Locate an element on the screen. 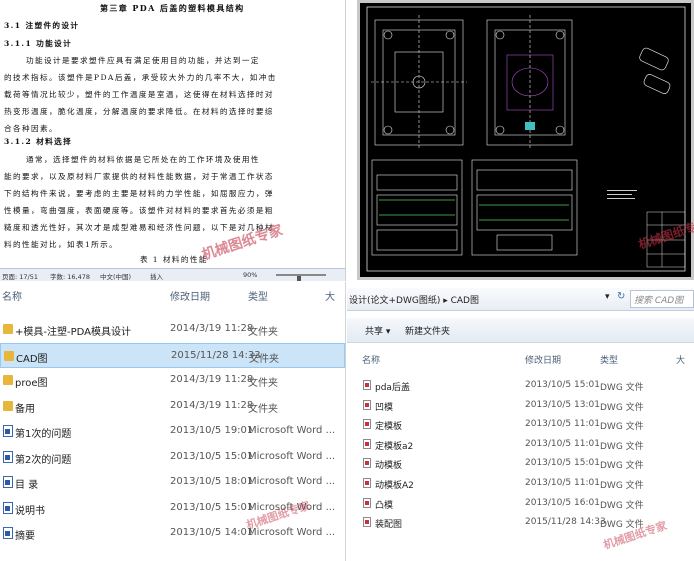 The image size is (694, 561). heading-3-1: 3.1 注塑件的设计 is located at coordinates (42, 25).